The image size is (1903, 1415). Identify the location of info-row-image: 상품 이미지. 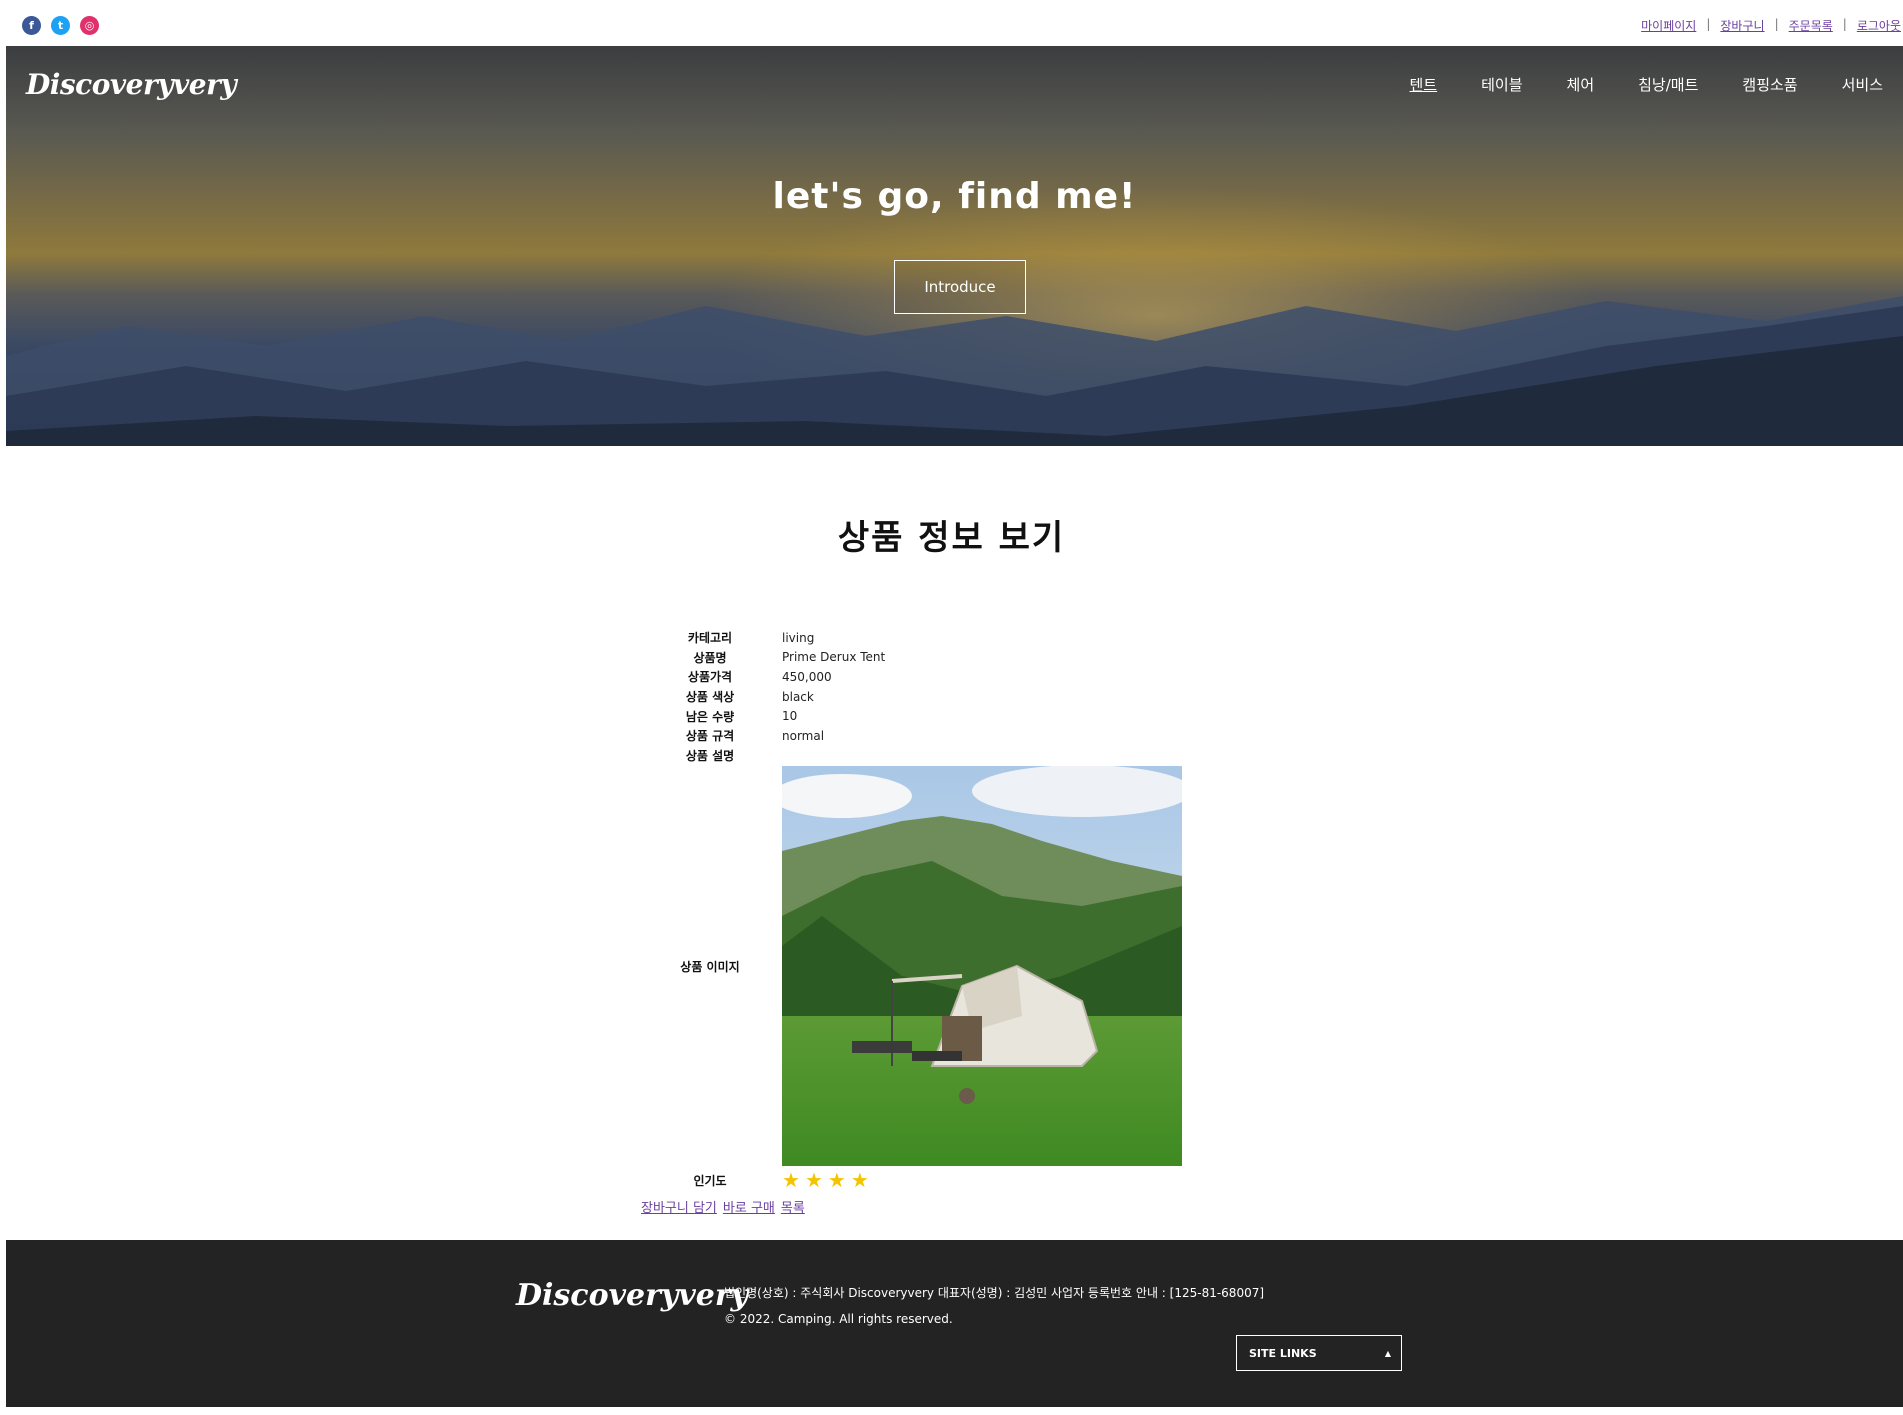
(921, 966).